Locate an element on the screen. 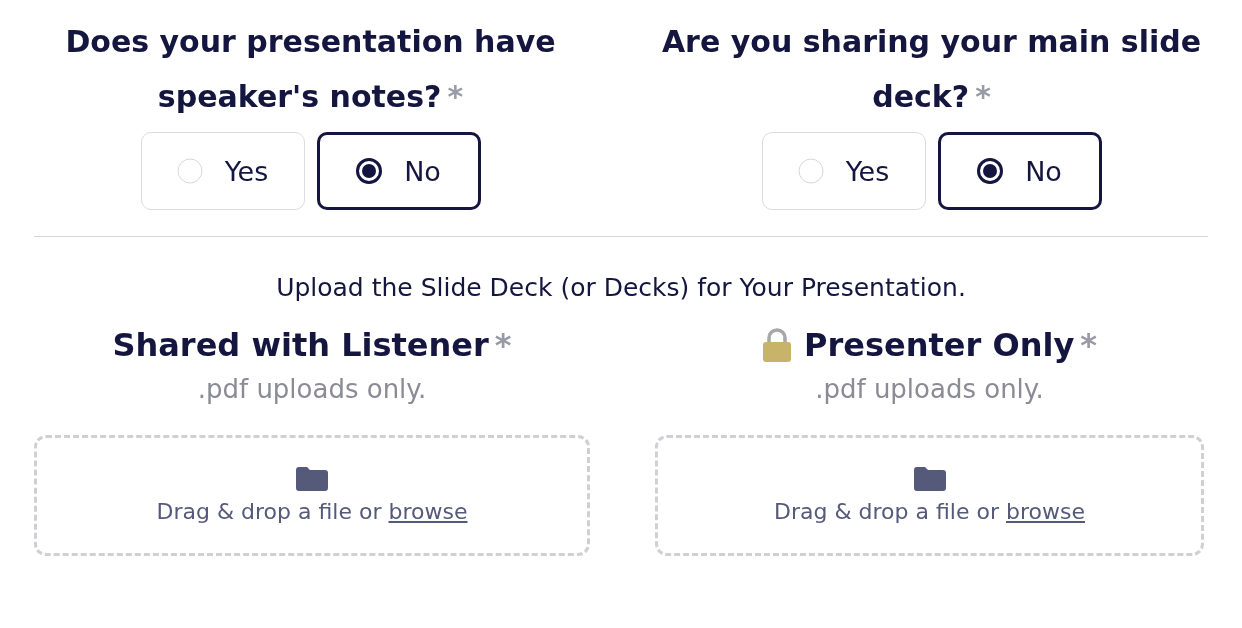 The height and width of the screenshot is (628, 1242). question-title: Are you sharing your main slide deck? * is located at coordinates (931, 69).